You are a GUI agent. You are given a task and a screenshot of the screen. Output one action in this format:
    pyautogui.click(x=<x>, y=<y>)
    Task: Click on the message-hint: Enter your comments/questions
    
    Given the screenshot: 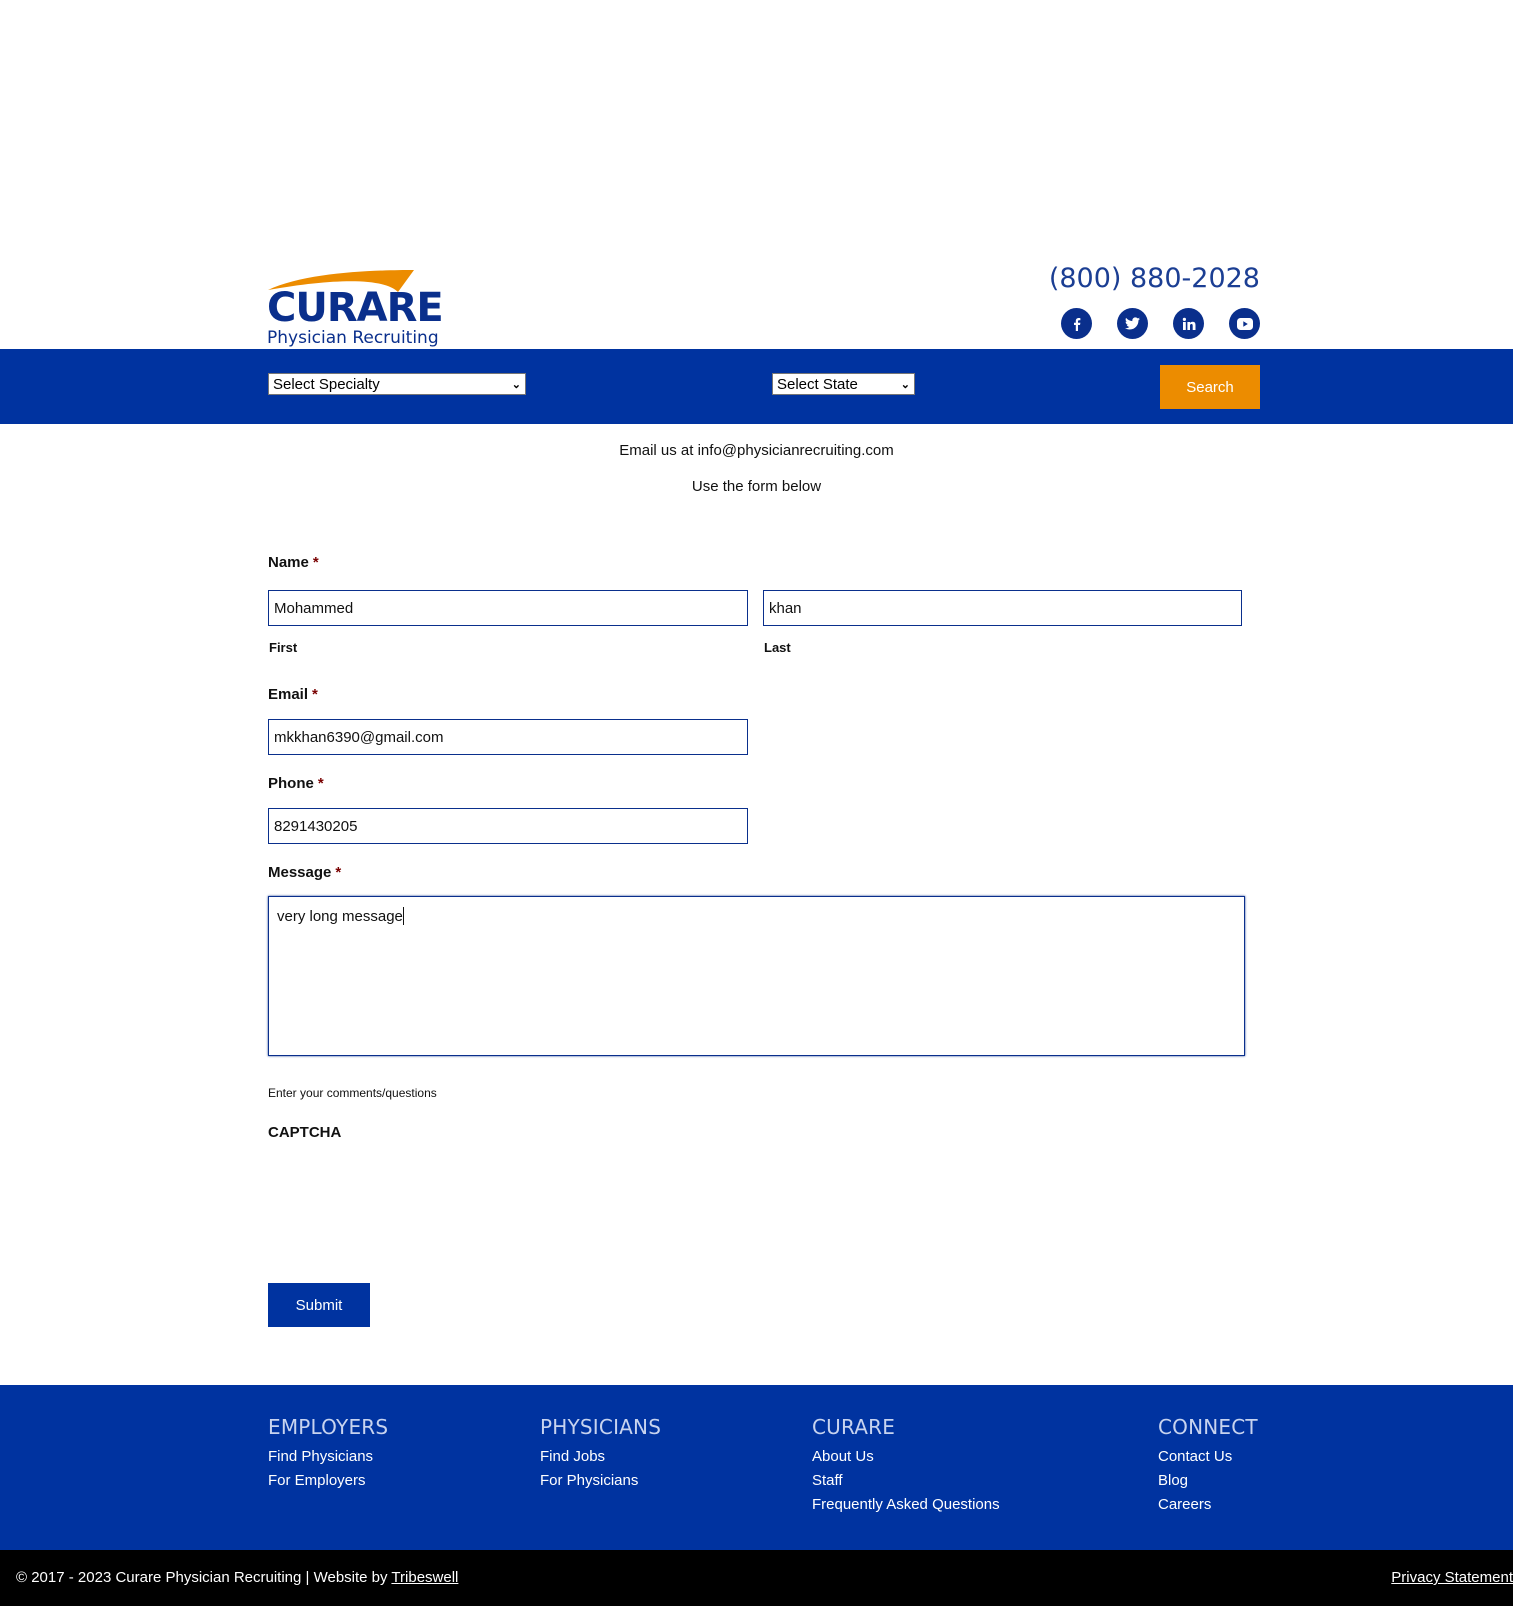 What is the action you would take?
    pyautogui.click(x=352, y=1093)
    